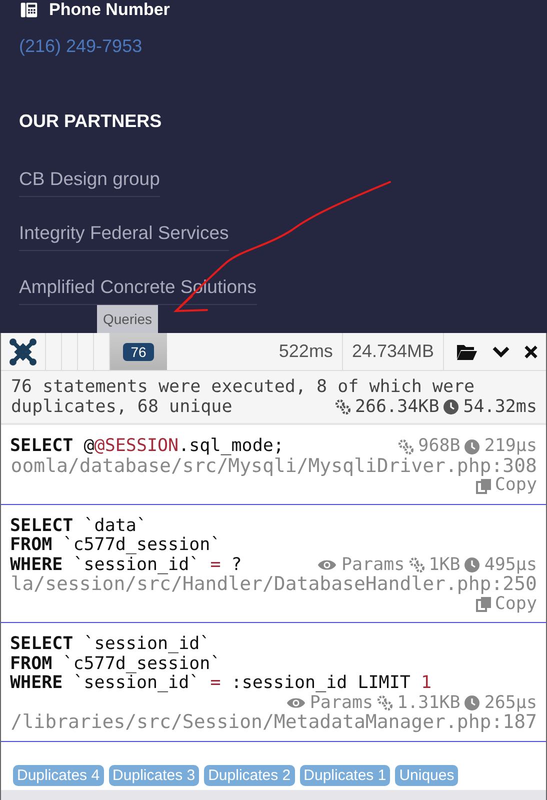 The width and height of the screenshot is (547, 800). What do you see at coordinates (80, 46) in the screenshot?
I see `phone-link: (216) 249-7953` at bounding box center [80, 46].